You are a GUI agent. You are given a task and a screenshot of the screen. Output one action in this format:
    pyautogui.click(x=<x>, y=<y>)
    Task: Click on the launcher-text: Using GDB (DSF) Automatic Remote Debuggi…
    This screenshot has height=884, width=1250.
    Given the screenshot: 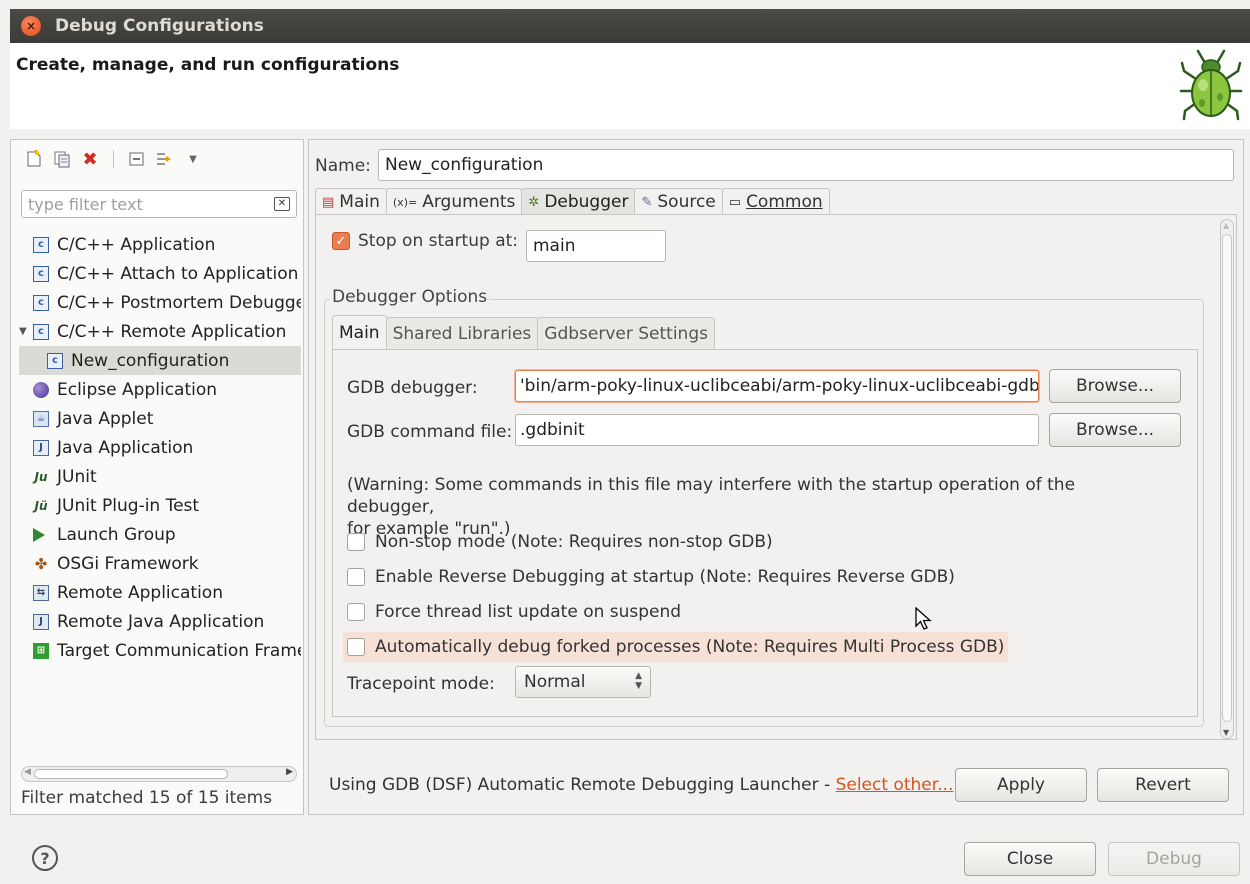 What is the action you would take?
    pyautogui.click(x=582, y=785)
    